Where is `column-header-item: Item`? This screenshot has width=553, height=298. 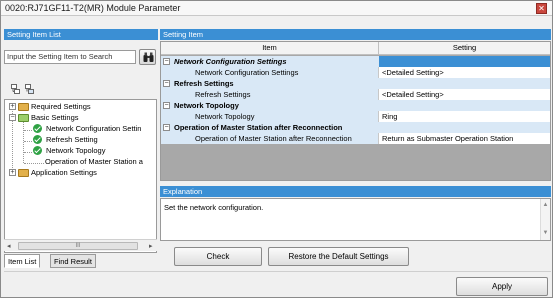
column-header-item: Item is located at coordinates (270, 48).